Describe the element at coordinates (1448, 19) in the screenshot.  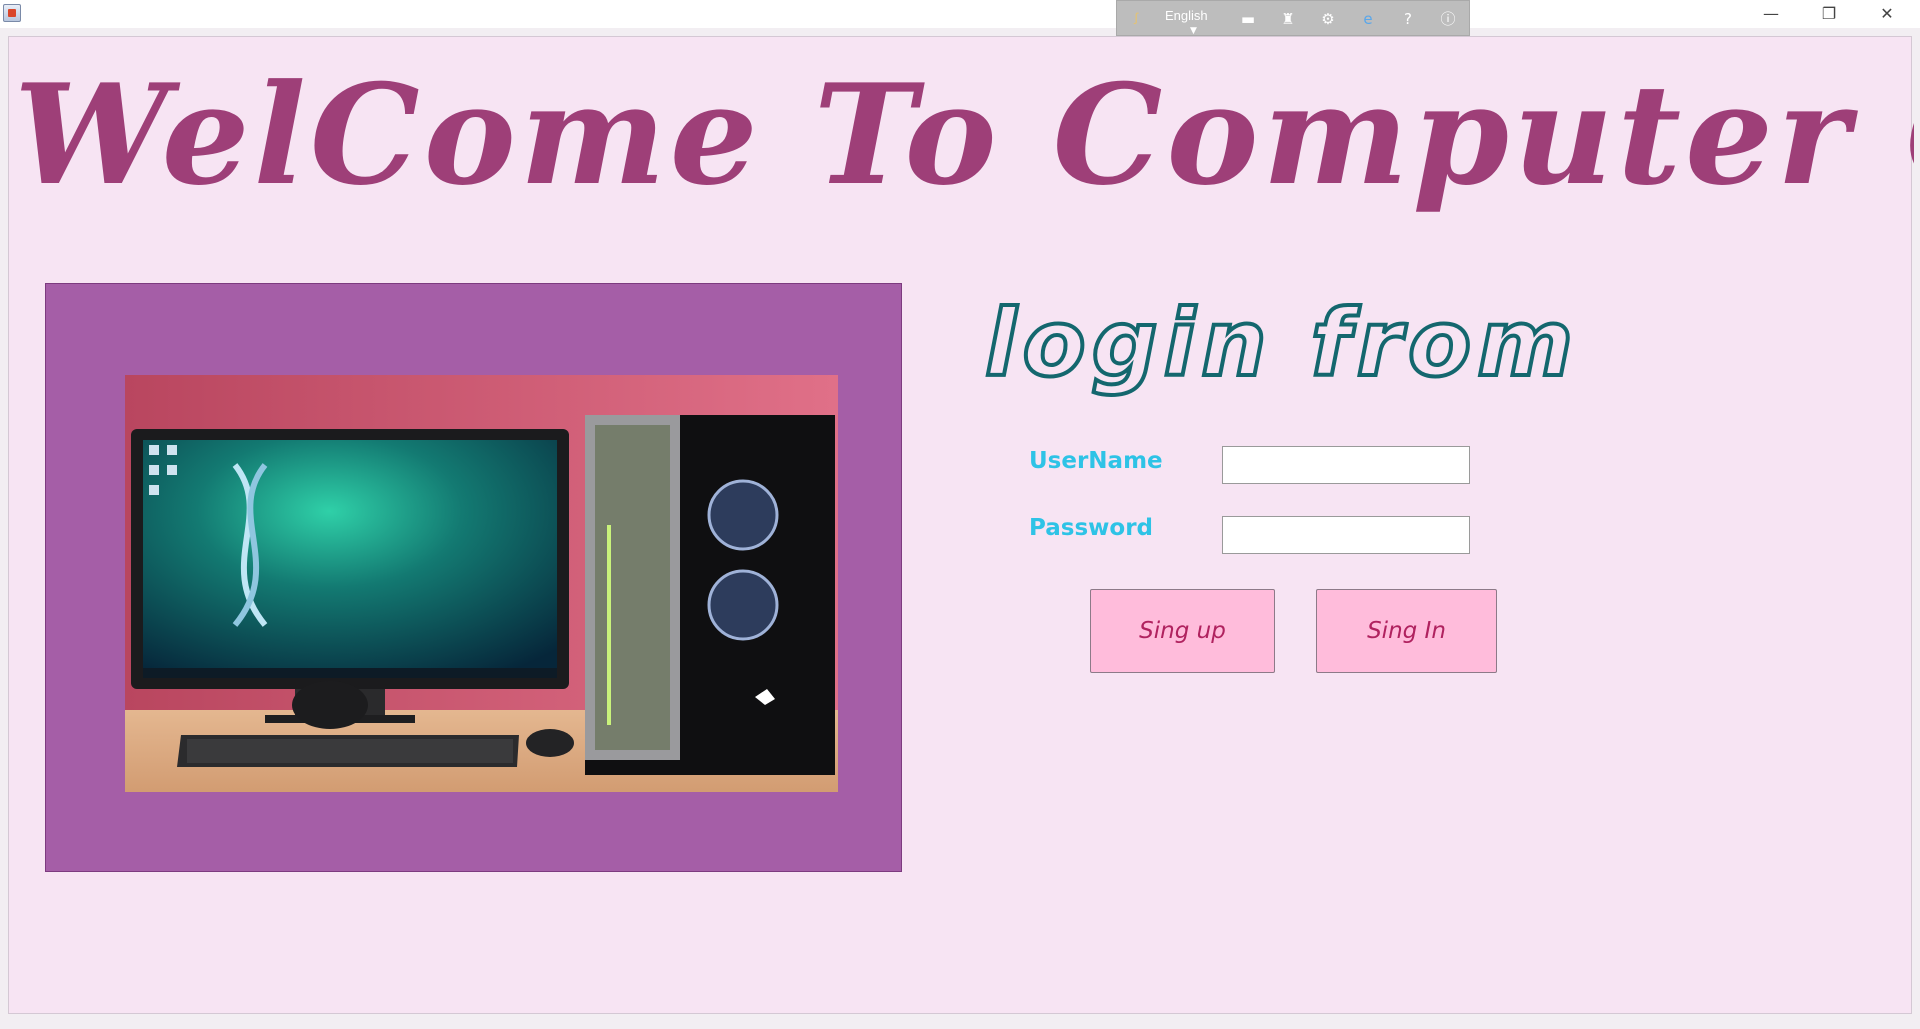
I see `info-icon: ⓘ` at that location.